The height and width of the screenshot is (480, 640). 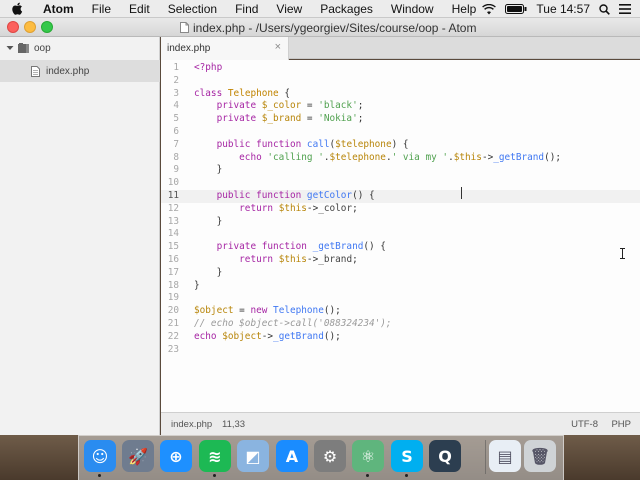 I want to click on code-line-11: 11 public function getColor() {, so click(x=400, y=196).